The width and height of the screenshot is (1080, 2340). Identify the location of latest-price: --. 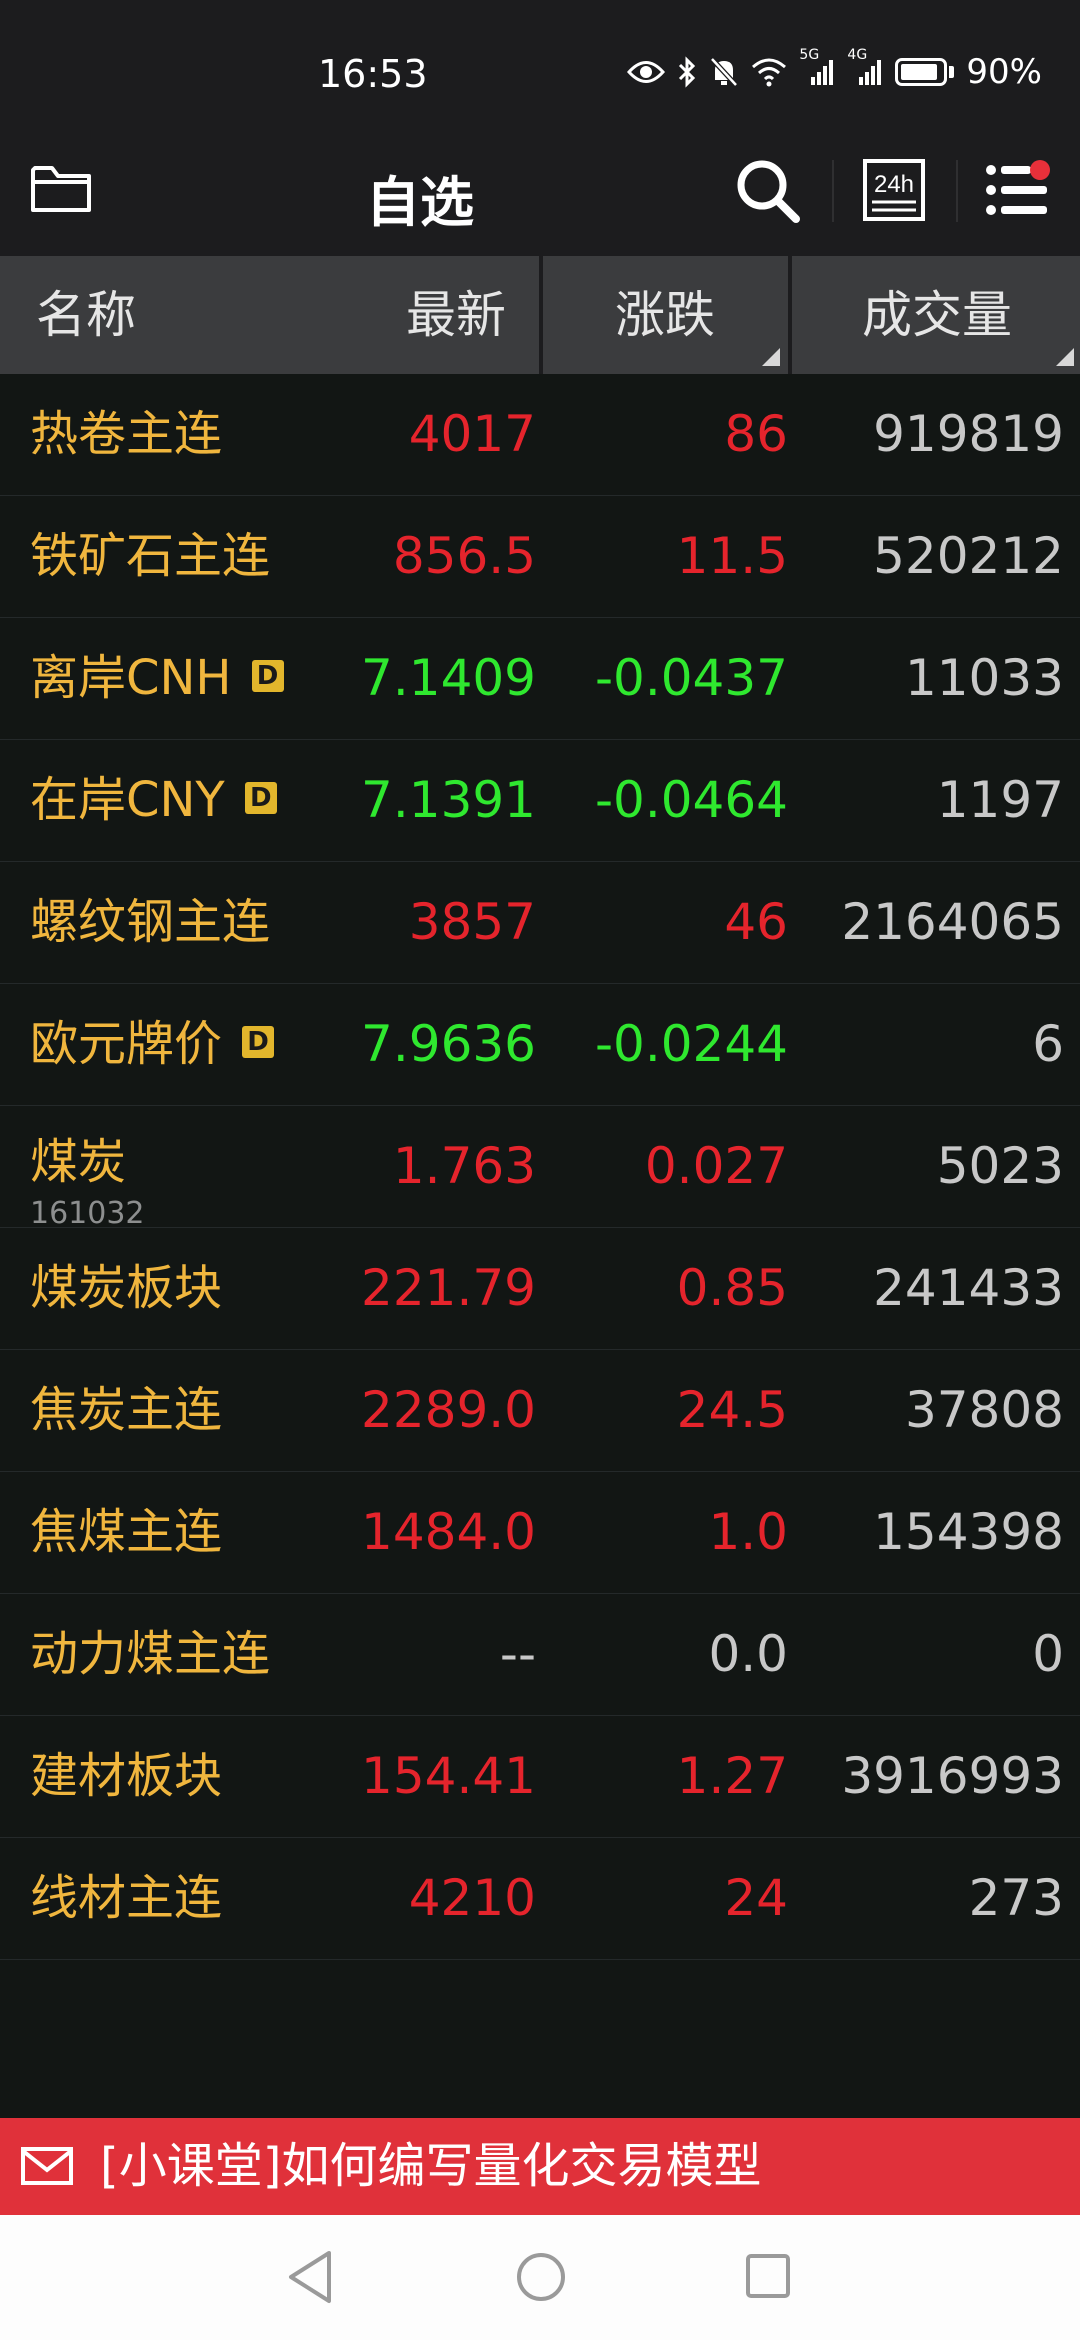
(517, 1654).